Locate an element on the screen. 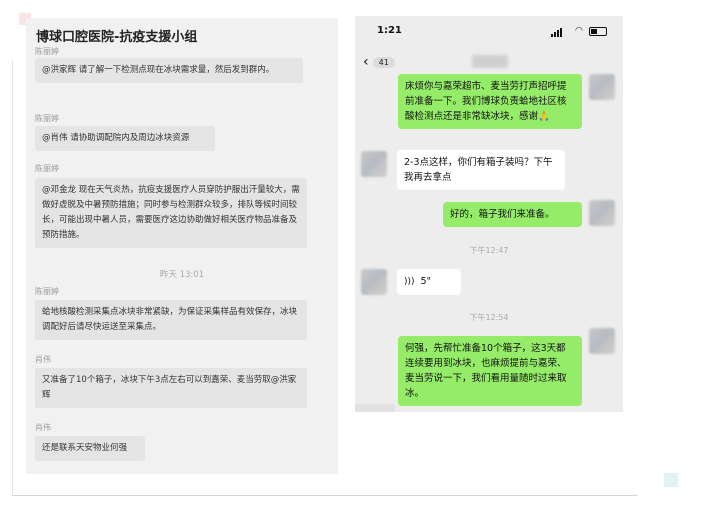 Image resolution: width=721 pixels, height=510 pixels. message-bubble: 还是联系天安物业何强 is located at coordinates (90, 448).